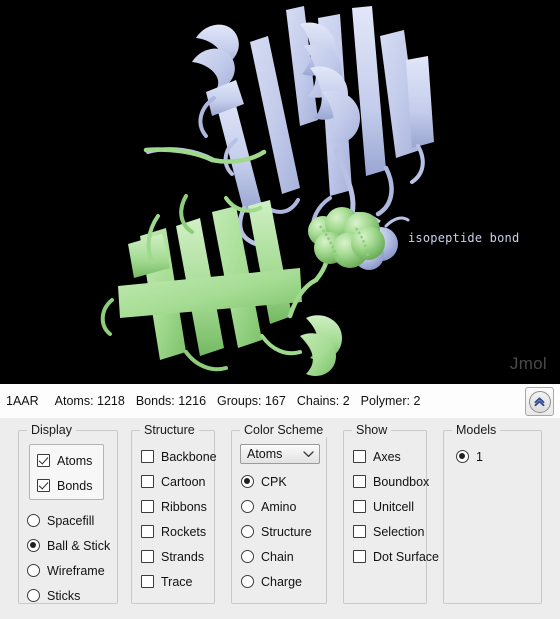 The image size is (560, 619). Describe the element at coordinates (22, 401) in the screenshot. I see `status-structure-id: 1AAR` at that location.